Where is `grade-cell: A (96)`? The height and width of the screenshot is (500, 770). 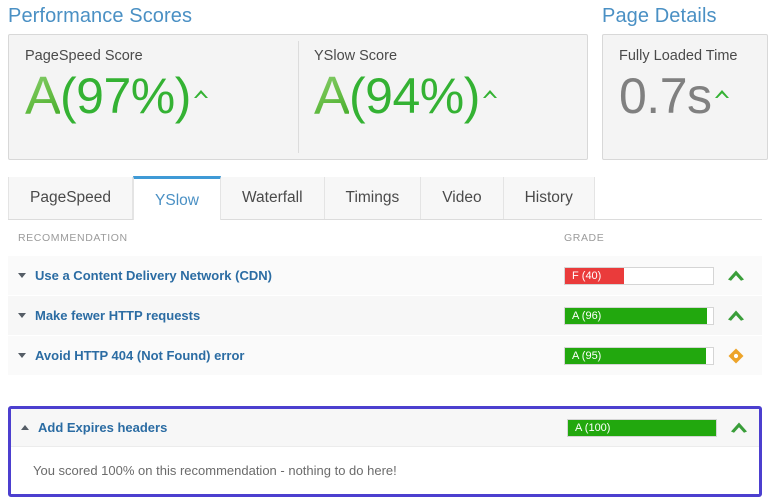 grade-cell: A (96) is located at coordinates (663, 315).